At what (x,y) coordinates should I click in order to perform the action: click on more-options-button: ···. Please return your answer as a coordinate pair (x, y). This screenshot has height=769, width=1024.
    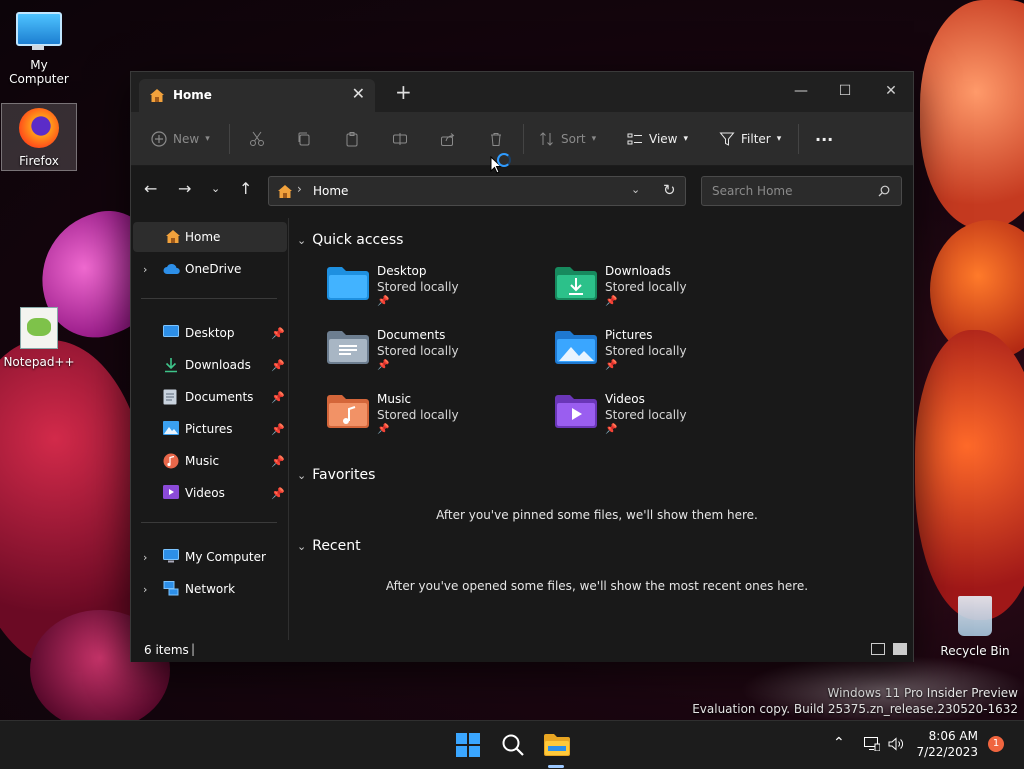
    Looking at the image, I should click on (824, 139).